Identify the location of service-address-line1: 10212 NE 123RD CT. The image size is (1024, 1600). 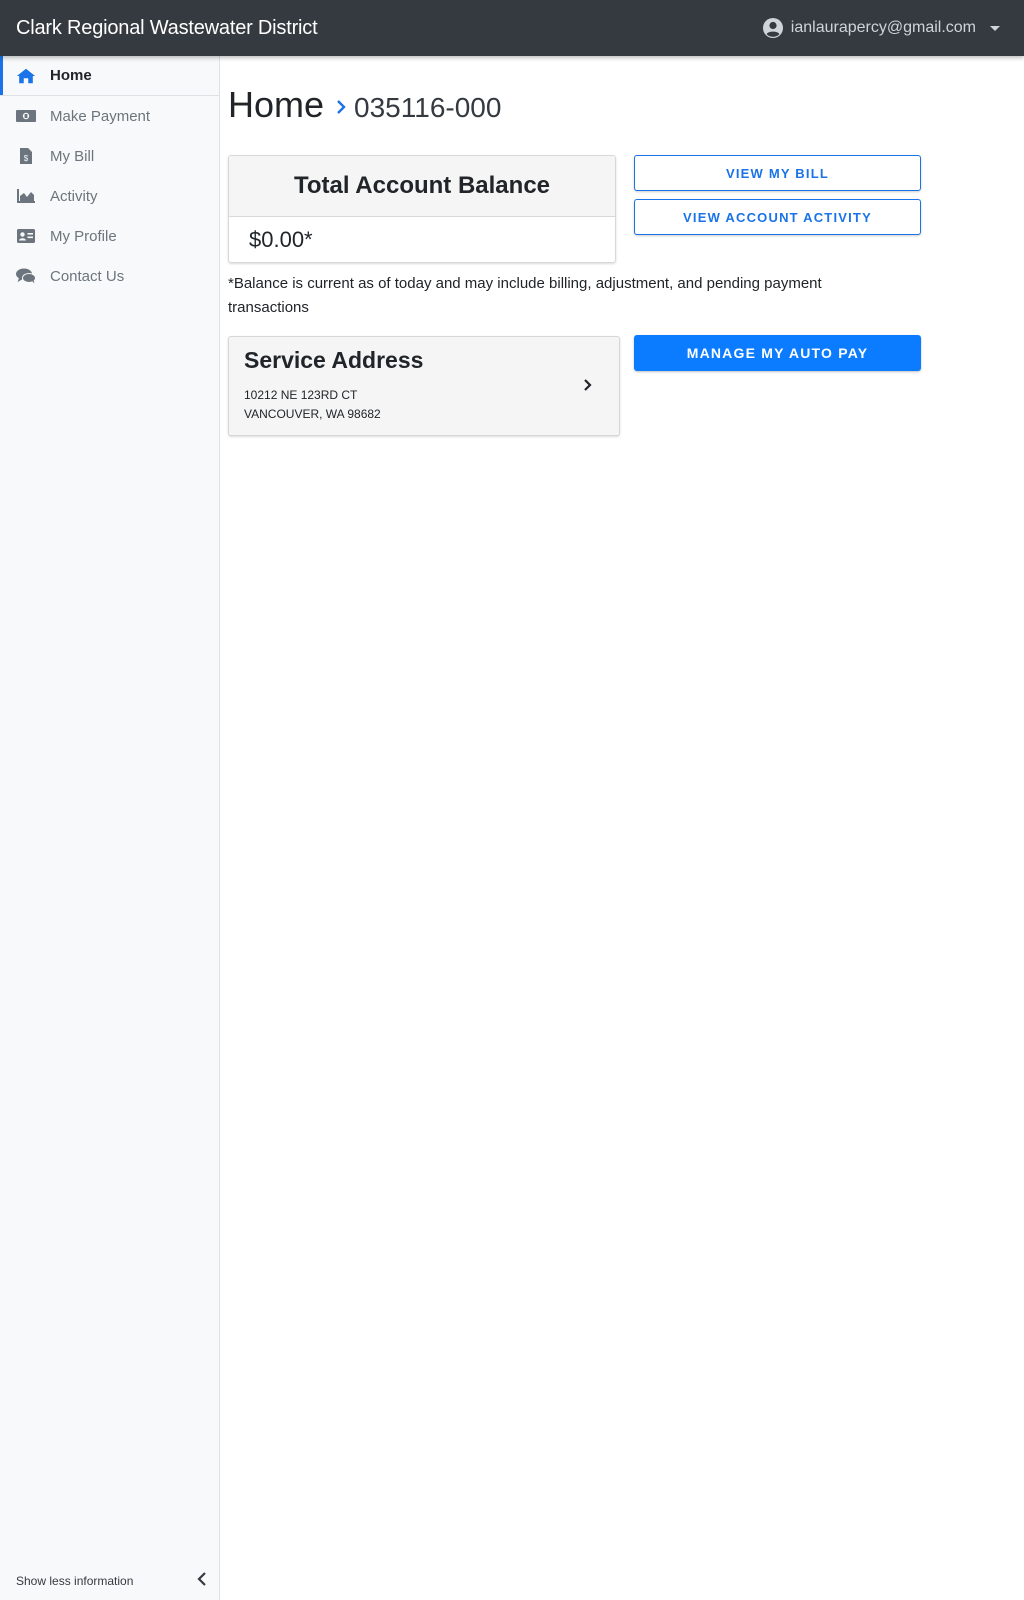
(301, 395).